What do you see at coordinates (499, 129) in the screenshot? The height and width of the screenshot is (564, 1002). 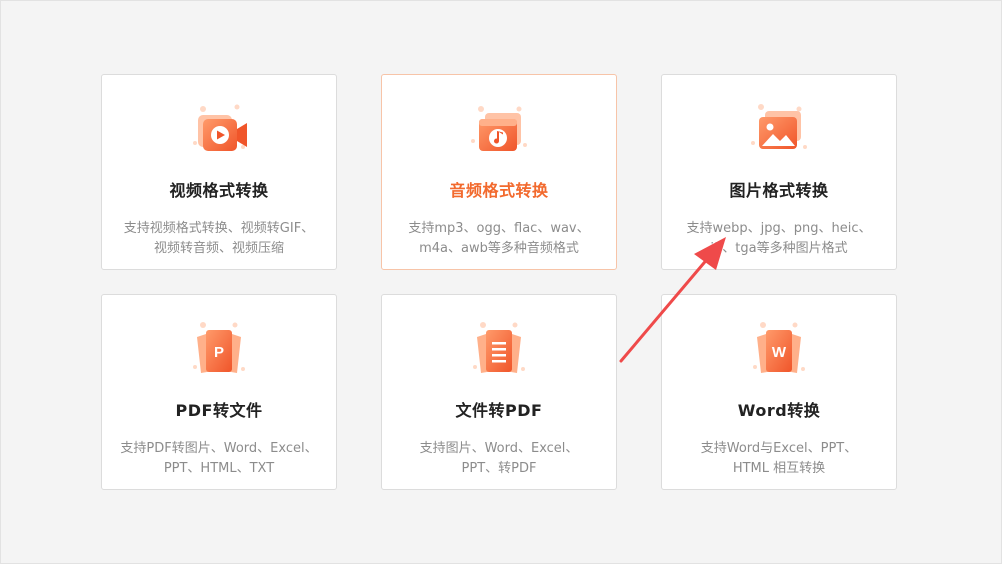 I see `music-note-icon` at bounding box center [499, 129].